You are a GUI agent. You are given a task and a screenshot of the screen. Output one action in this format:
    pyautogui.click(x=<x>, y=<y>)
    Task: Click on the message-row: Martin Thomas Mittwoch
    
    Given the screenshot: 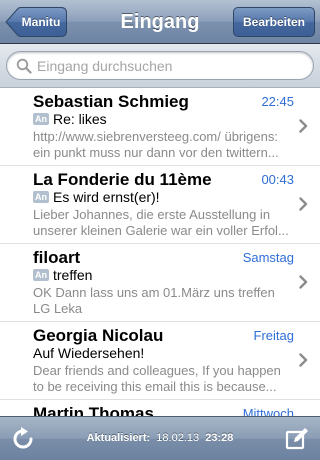 What is the action you would take?
    pyautogui.click(x=160, y=408)
    